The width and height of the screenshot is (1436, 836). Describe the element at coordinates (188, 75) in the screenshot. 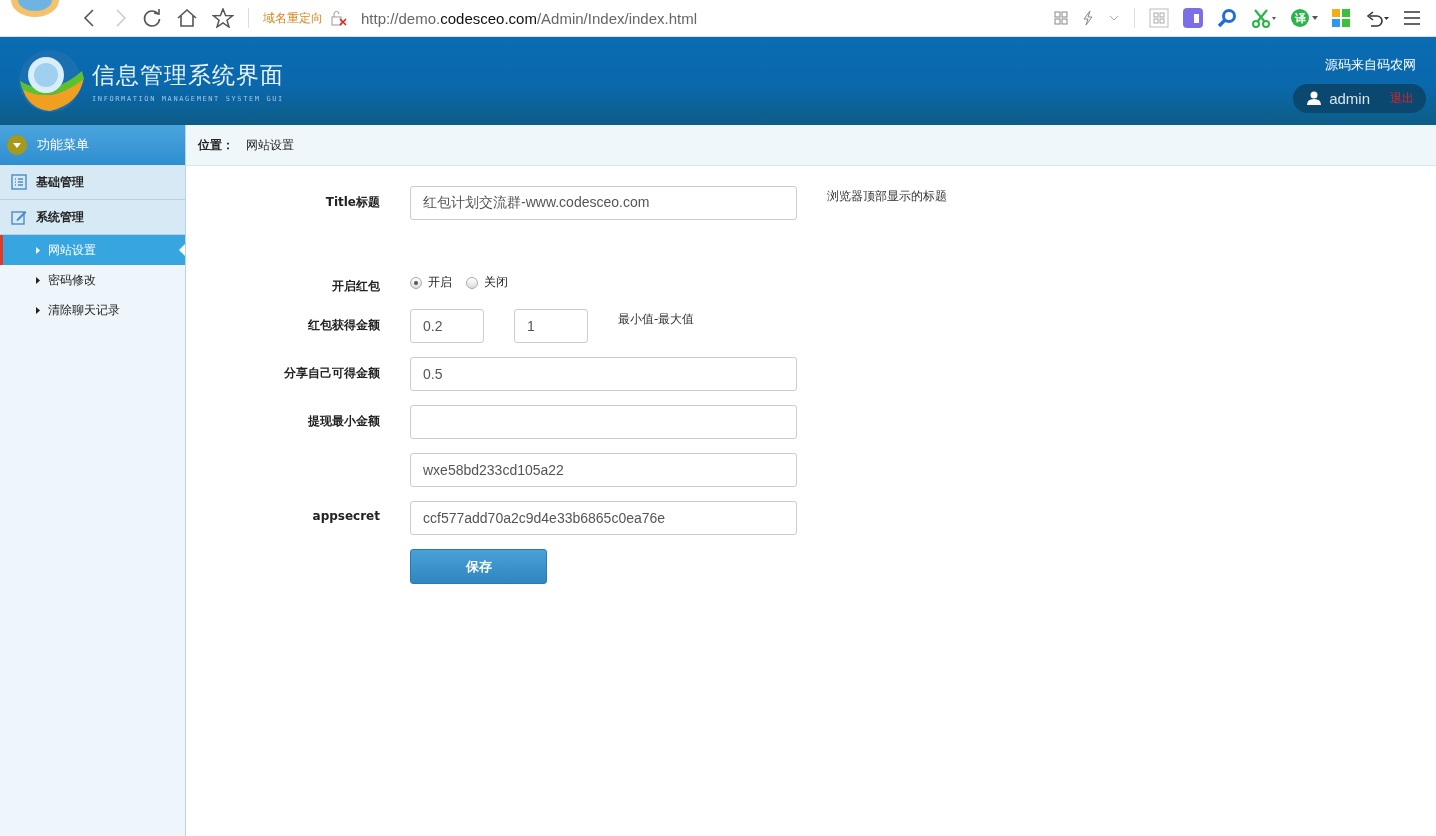

I see `system-title: 信息管理系统界面` at that location.